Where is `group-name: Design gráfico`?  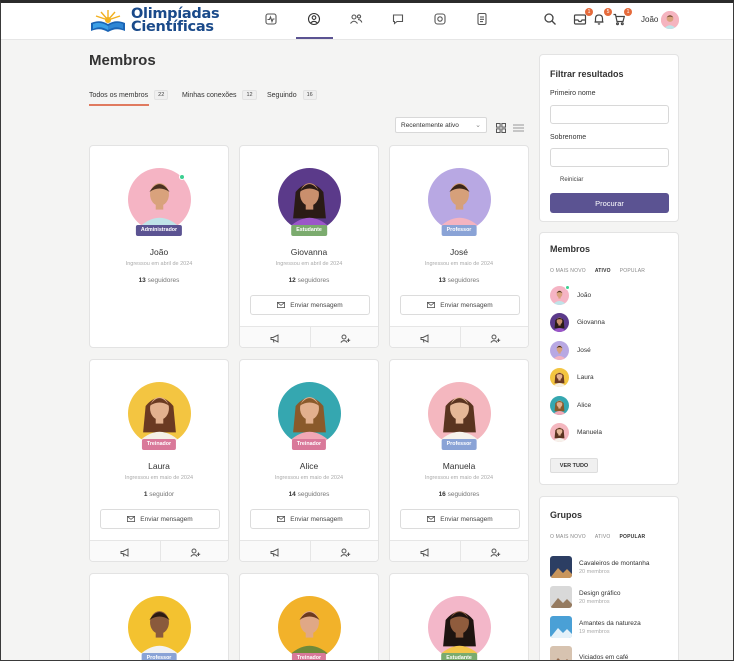 group-name: Design gráfico is located at coordinates (600, 593).